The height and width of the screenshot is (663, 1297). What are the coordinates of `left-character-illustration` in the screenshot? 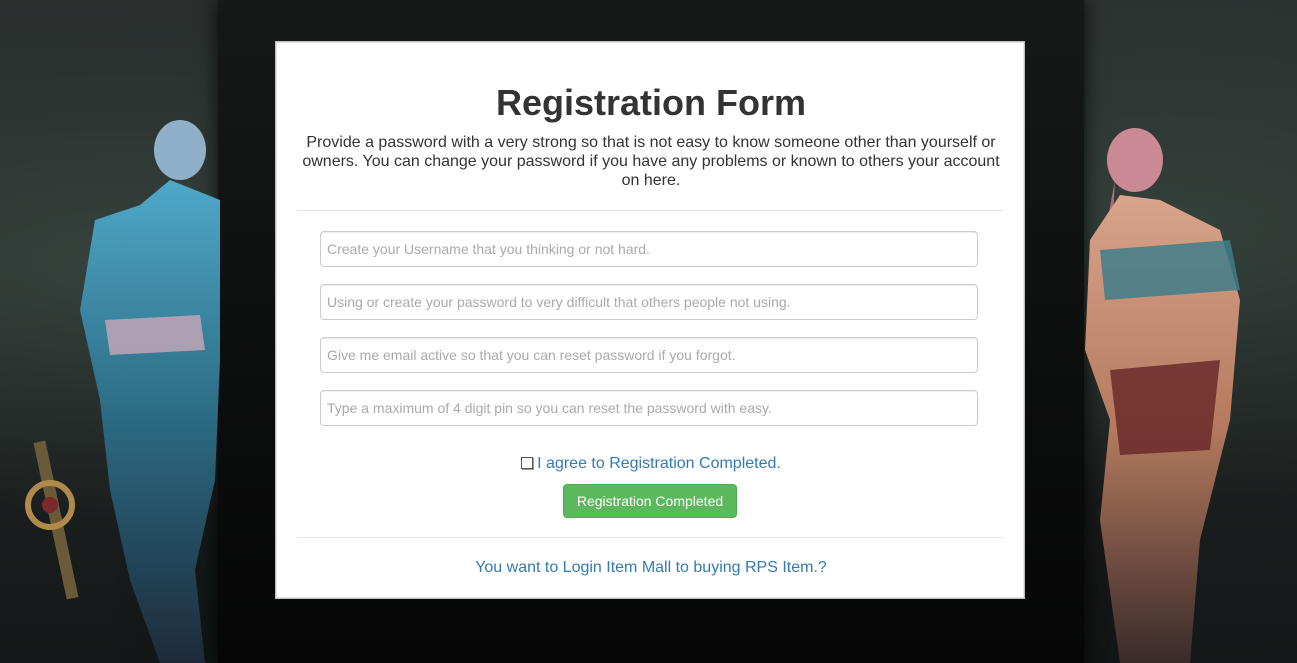 It's located at (122, 391).